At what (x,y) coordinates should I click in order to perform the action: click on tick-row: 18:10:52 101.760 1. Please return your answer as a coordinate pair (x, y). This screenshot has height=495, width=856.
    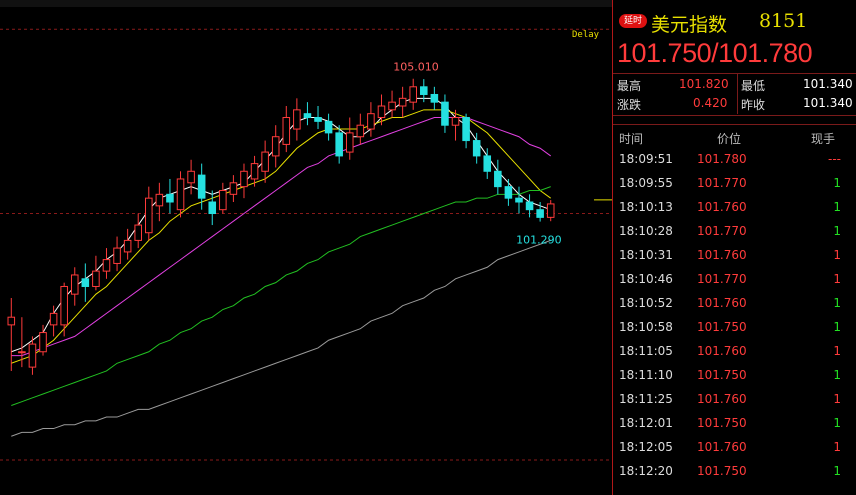
    Looking at the image, I should click on (734, 304).